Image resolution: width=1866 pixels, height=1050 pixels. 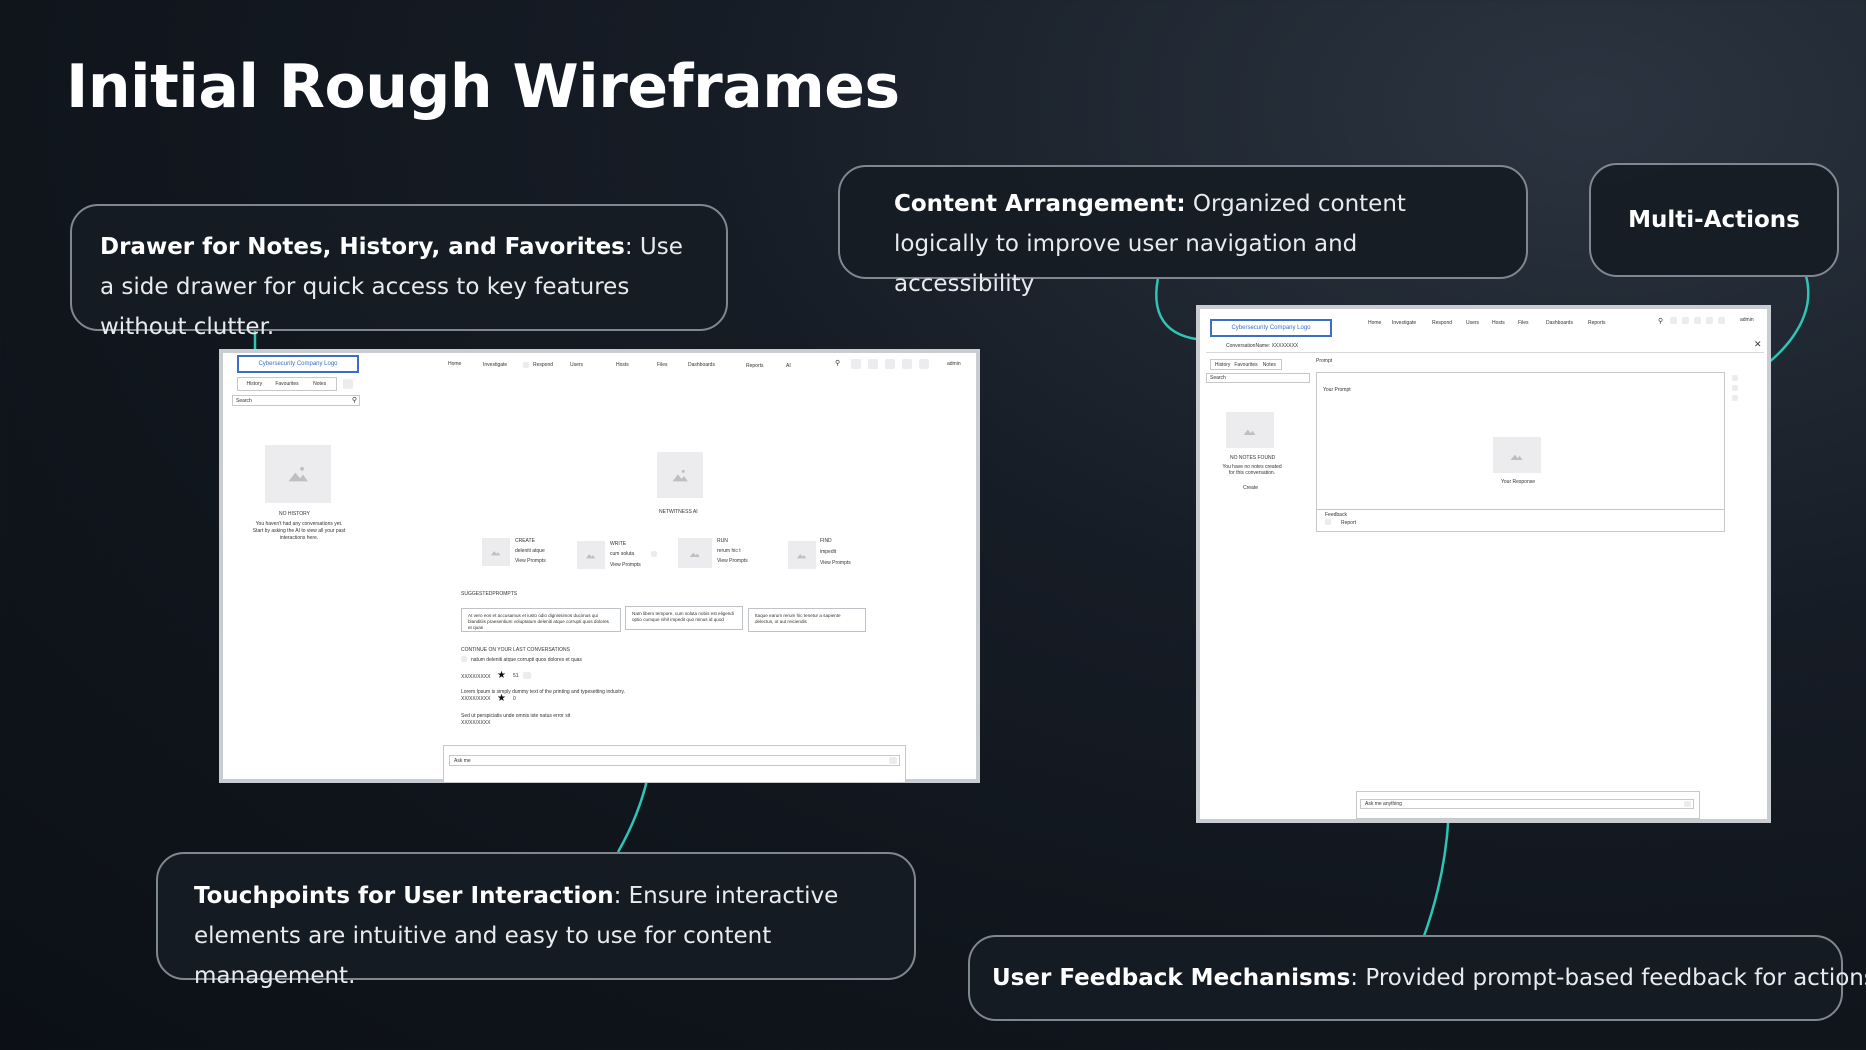 I want to click on wf1-tab-favourites: Favourites, so click(x=287, y=384).